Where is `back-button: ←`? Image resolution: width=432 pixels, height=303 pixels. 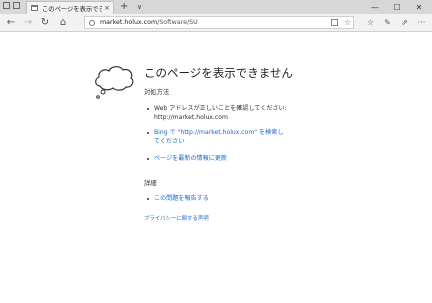 back-button: ← is located at coordinates (11, 22).